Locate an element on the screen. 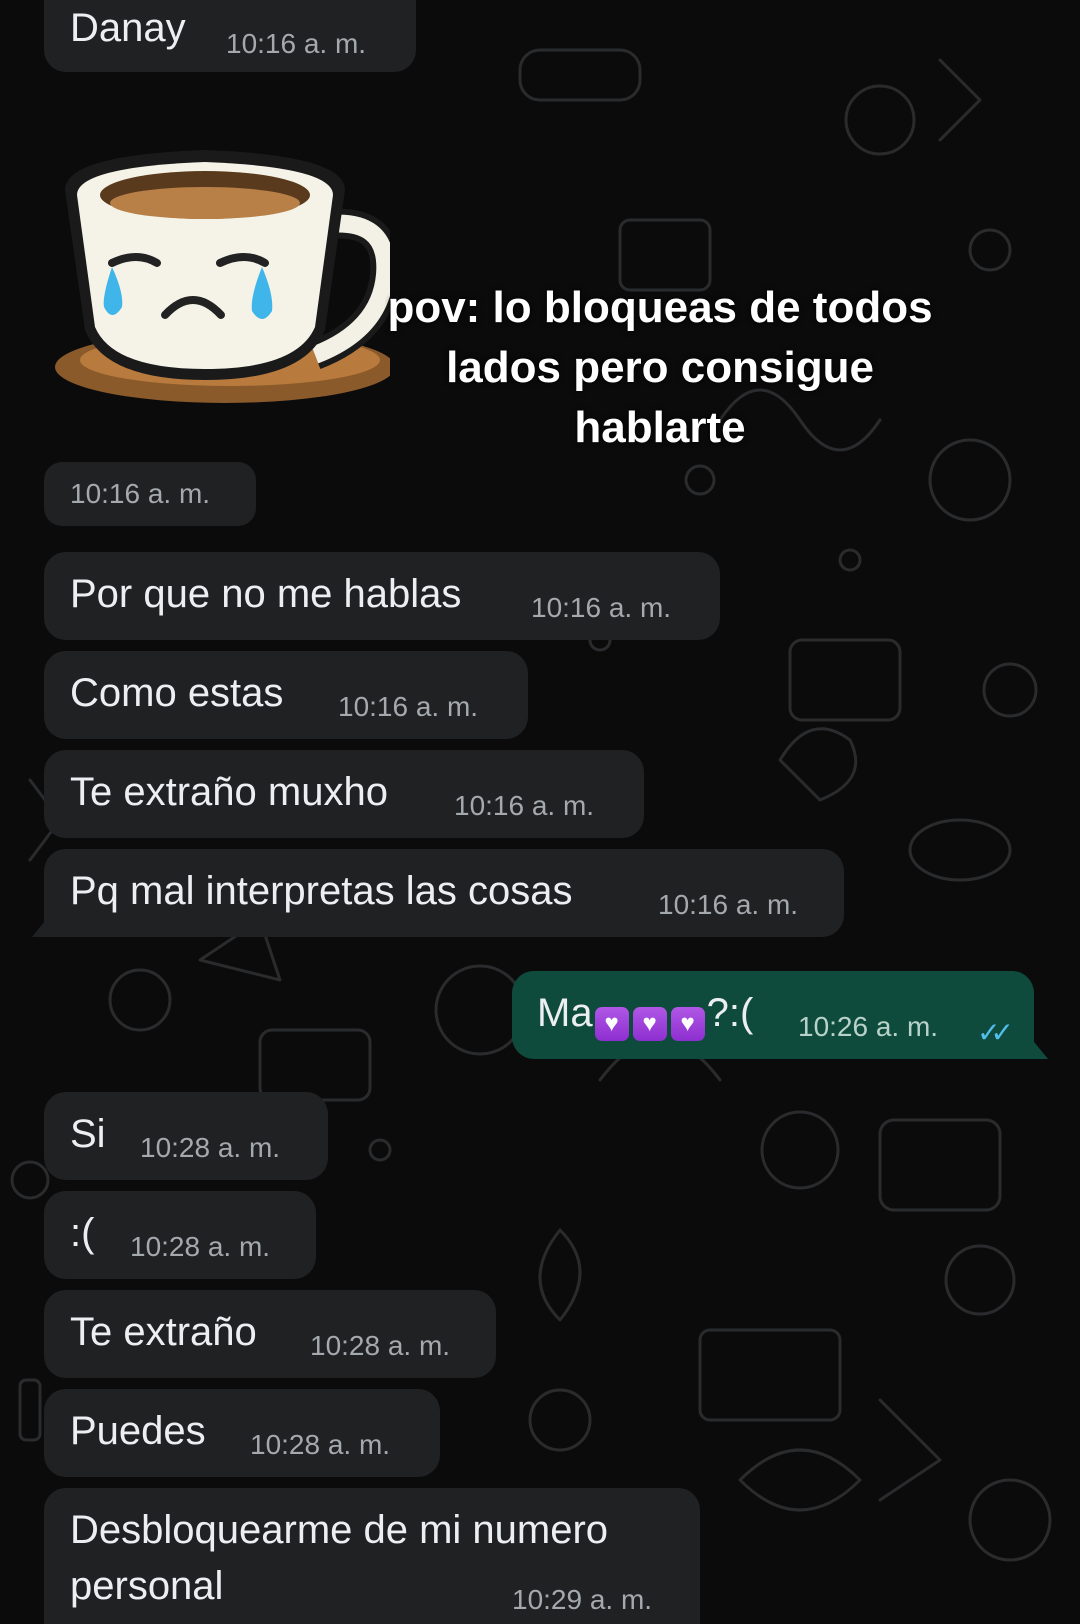  message-text: Pq mal interpretas las cosas is located at coordinates (321, 891).